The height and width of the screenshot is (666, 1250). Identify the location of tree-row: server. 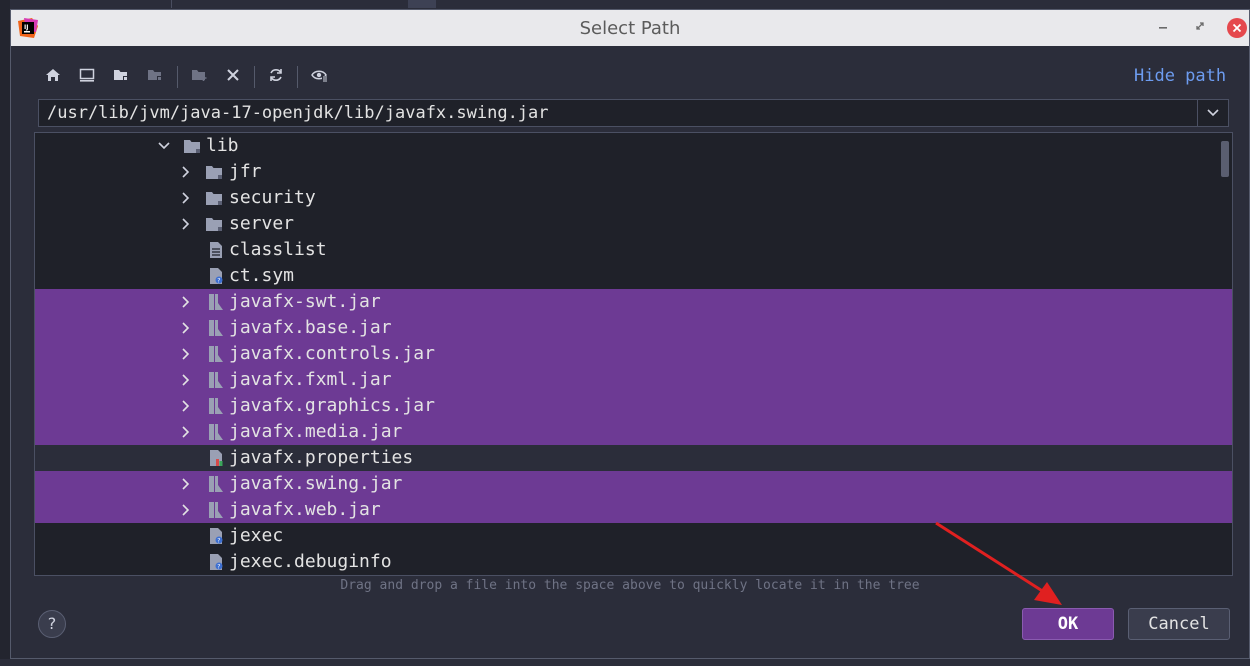
(633, 224).